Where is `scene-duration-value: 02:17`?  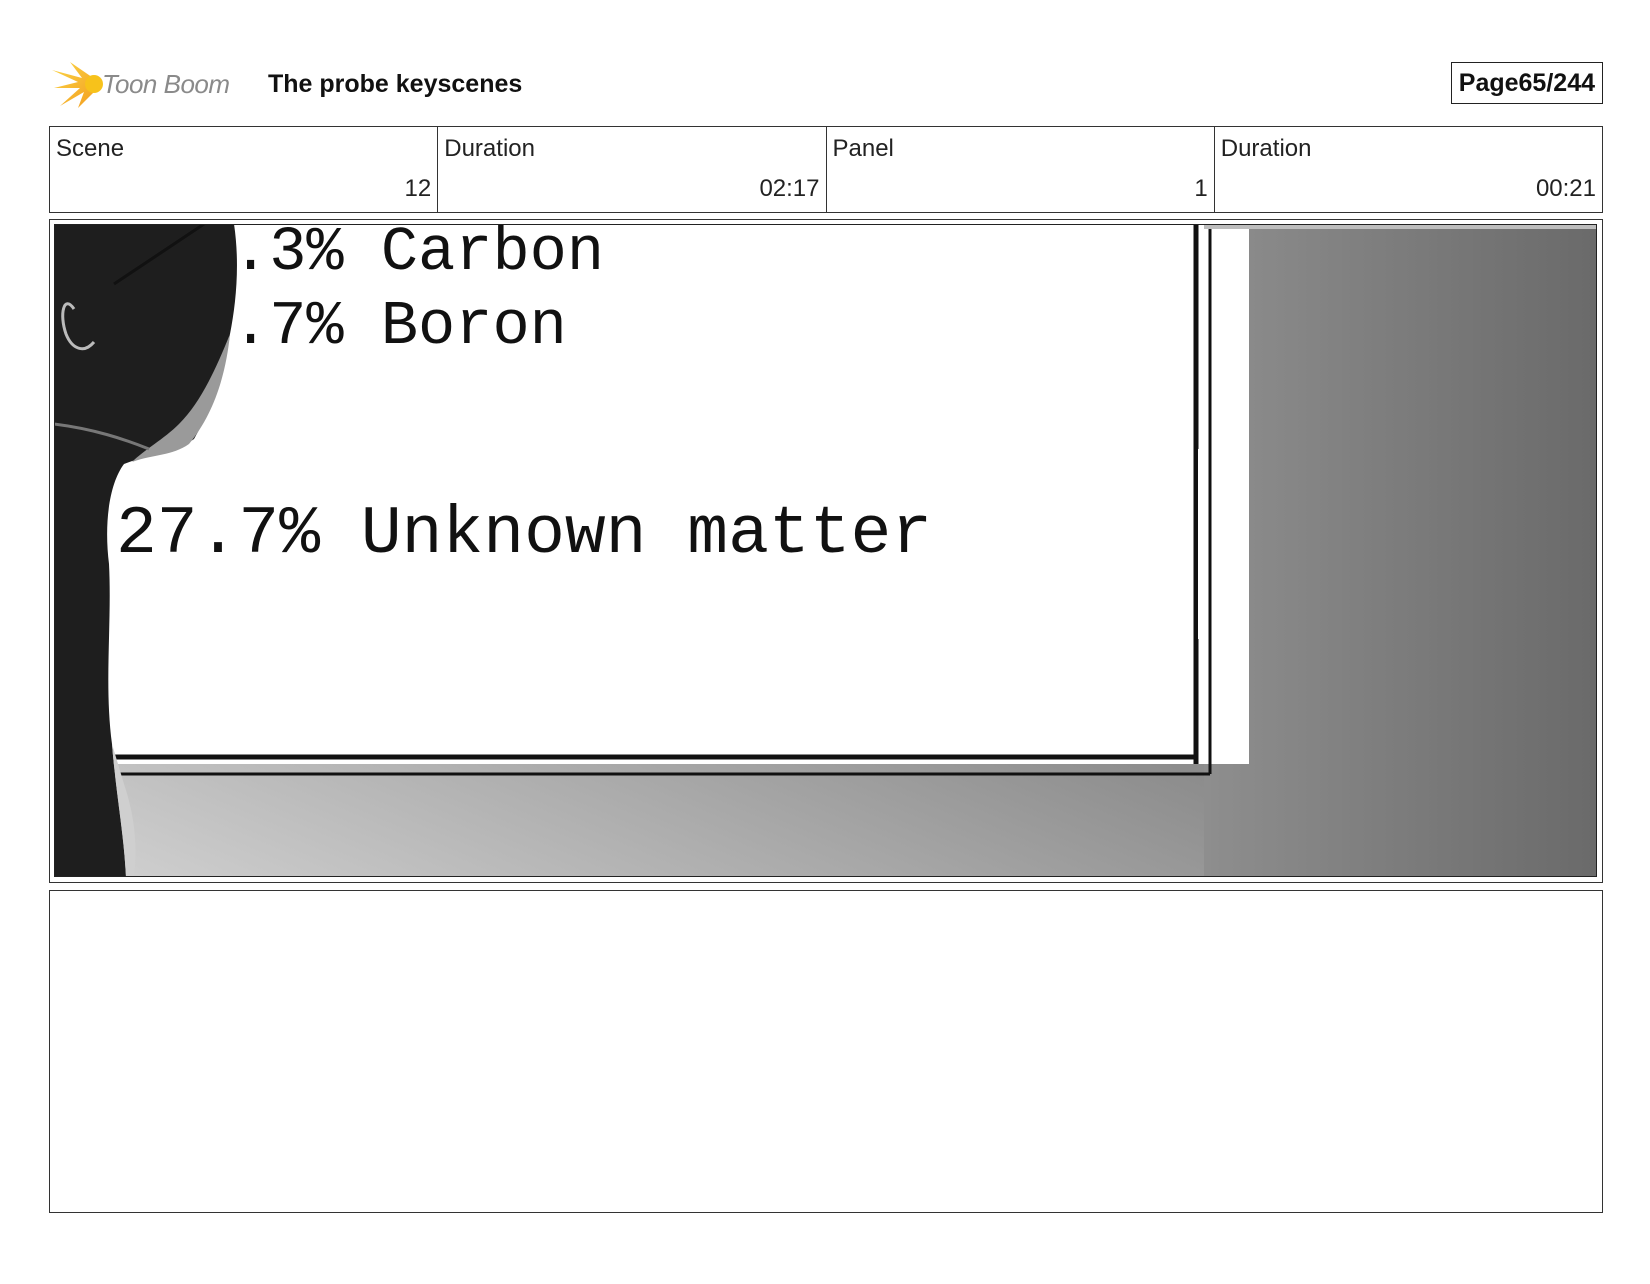
scene-duration-value: 02:17 is located at coordinates (789, 188).